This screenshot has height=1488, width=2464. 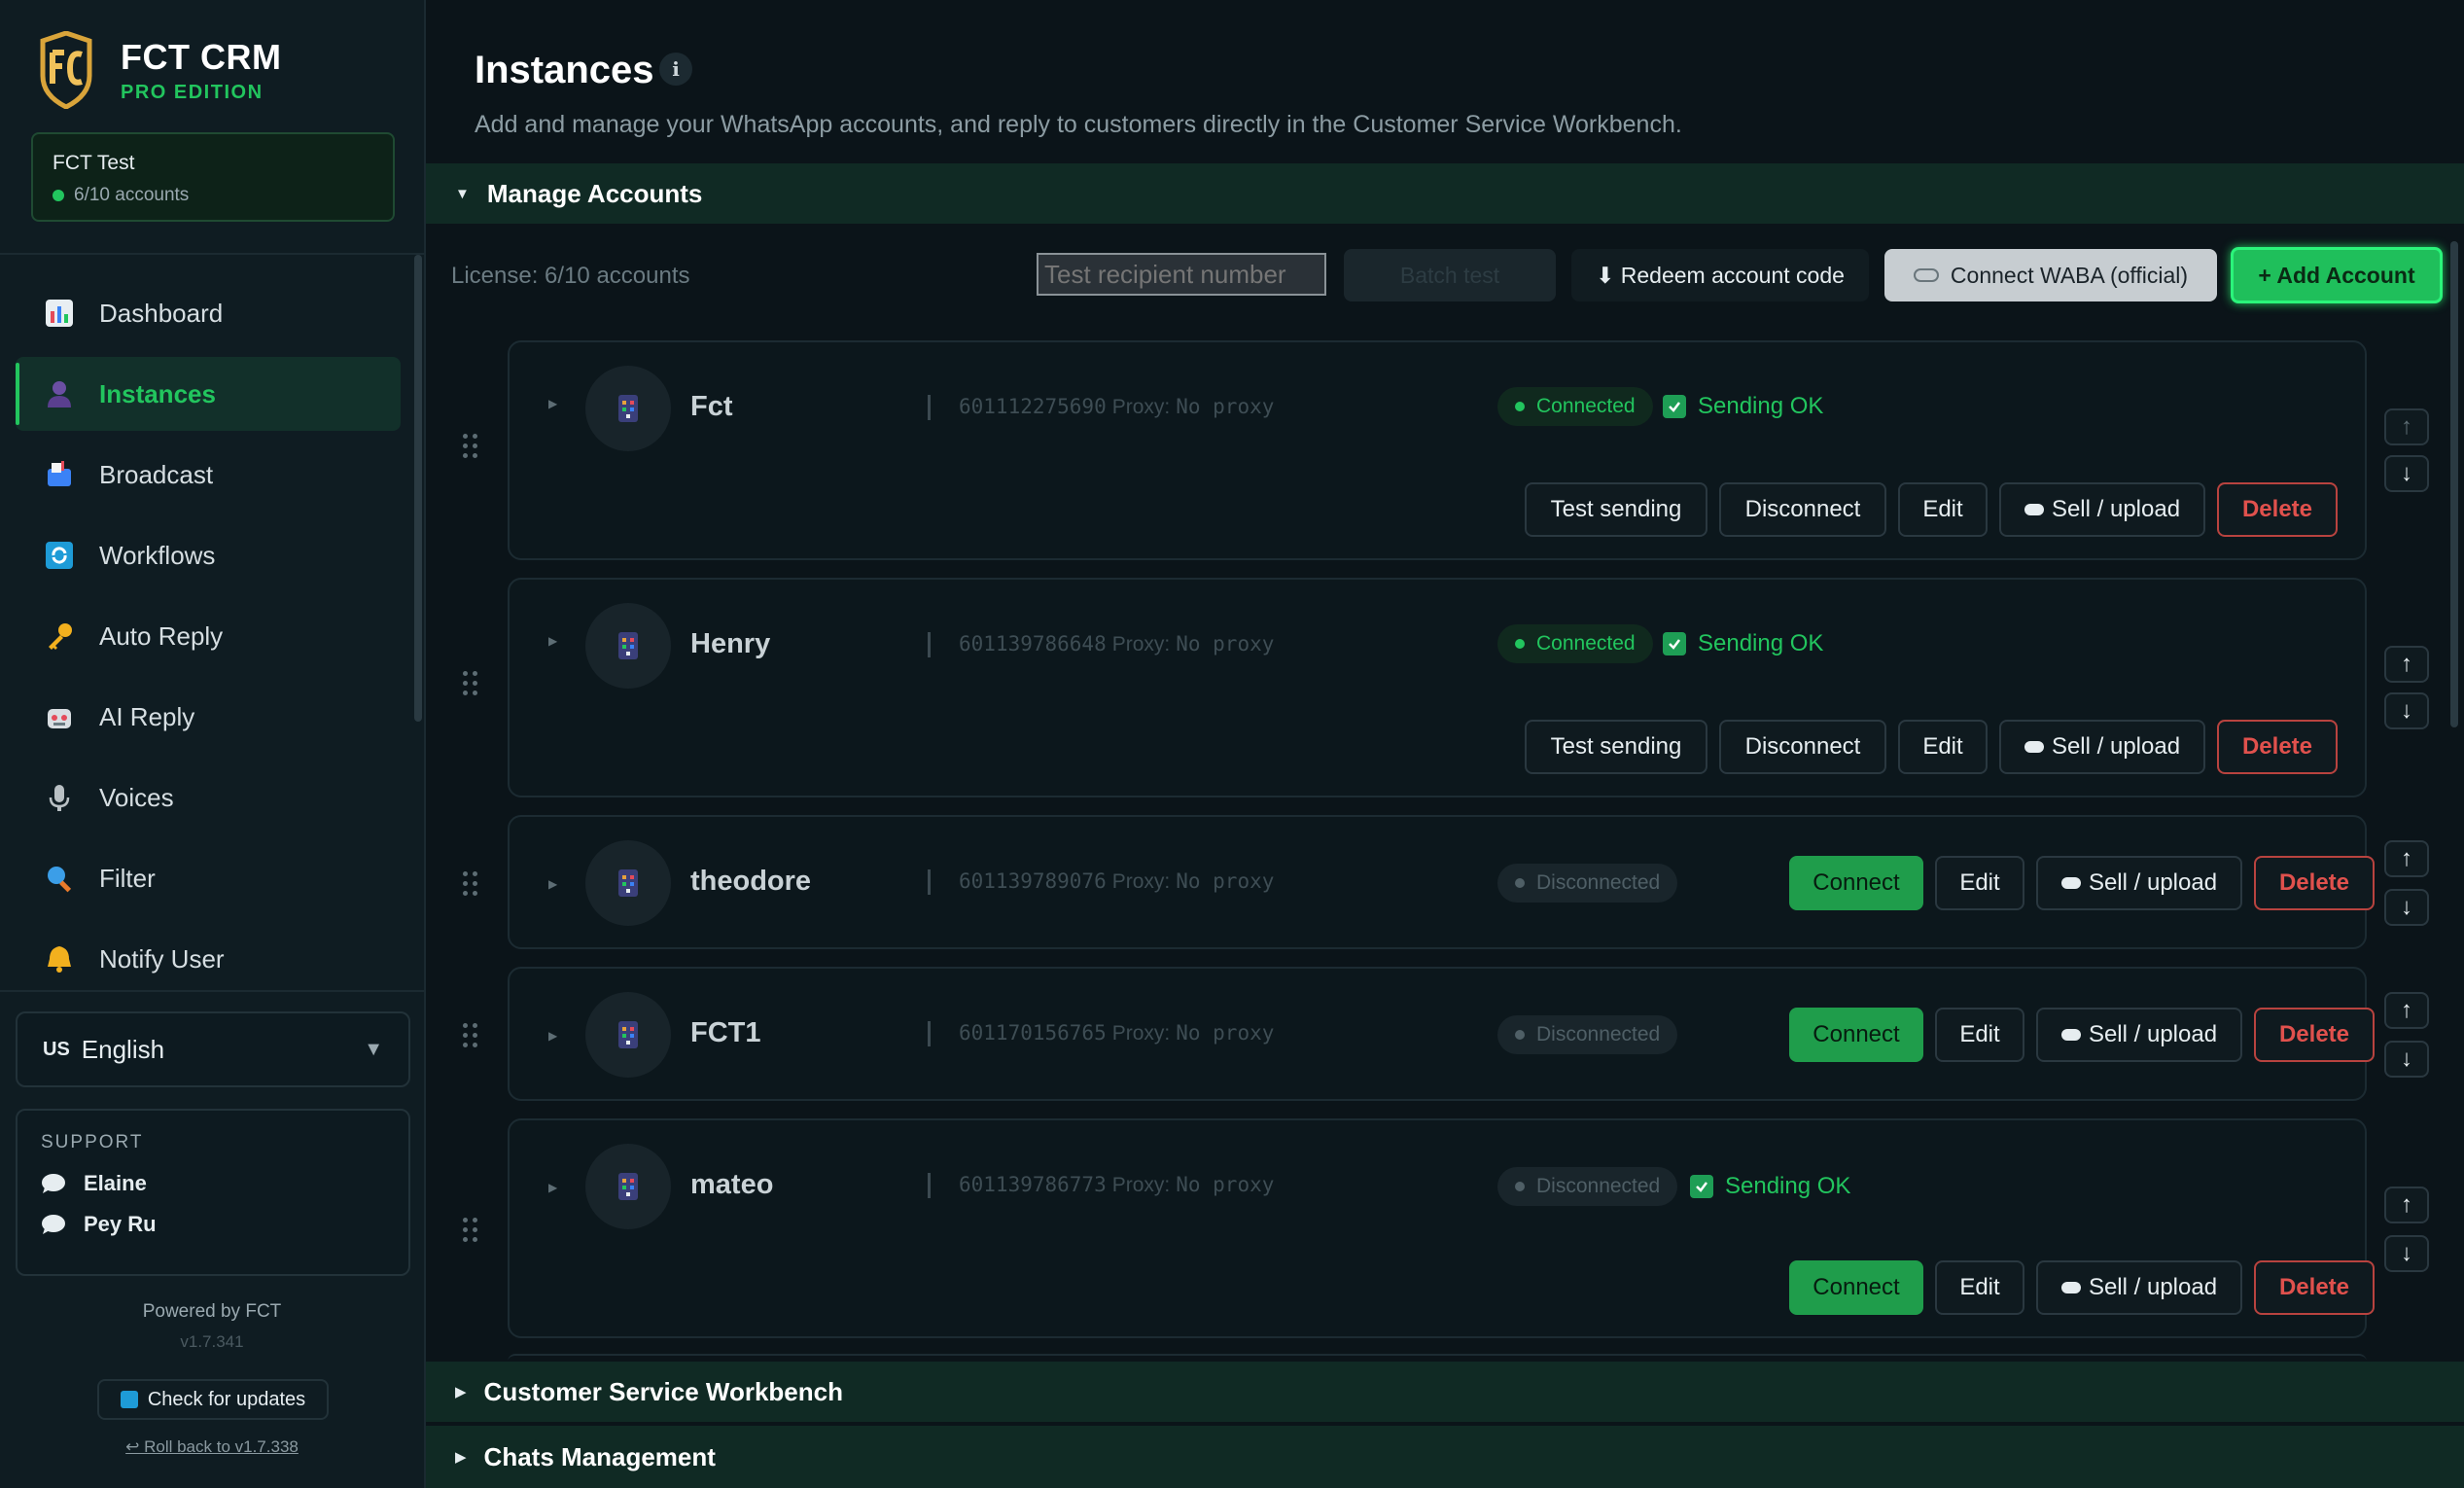 I want to click on fct-logo-icon, so click(x=66, y=70).